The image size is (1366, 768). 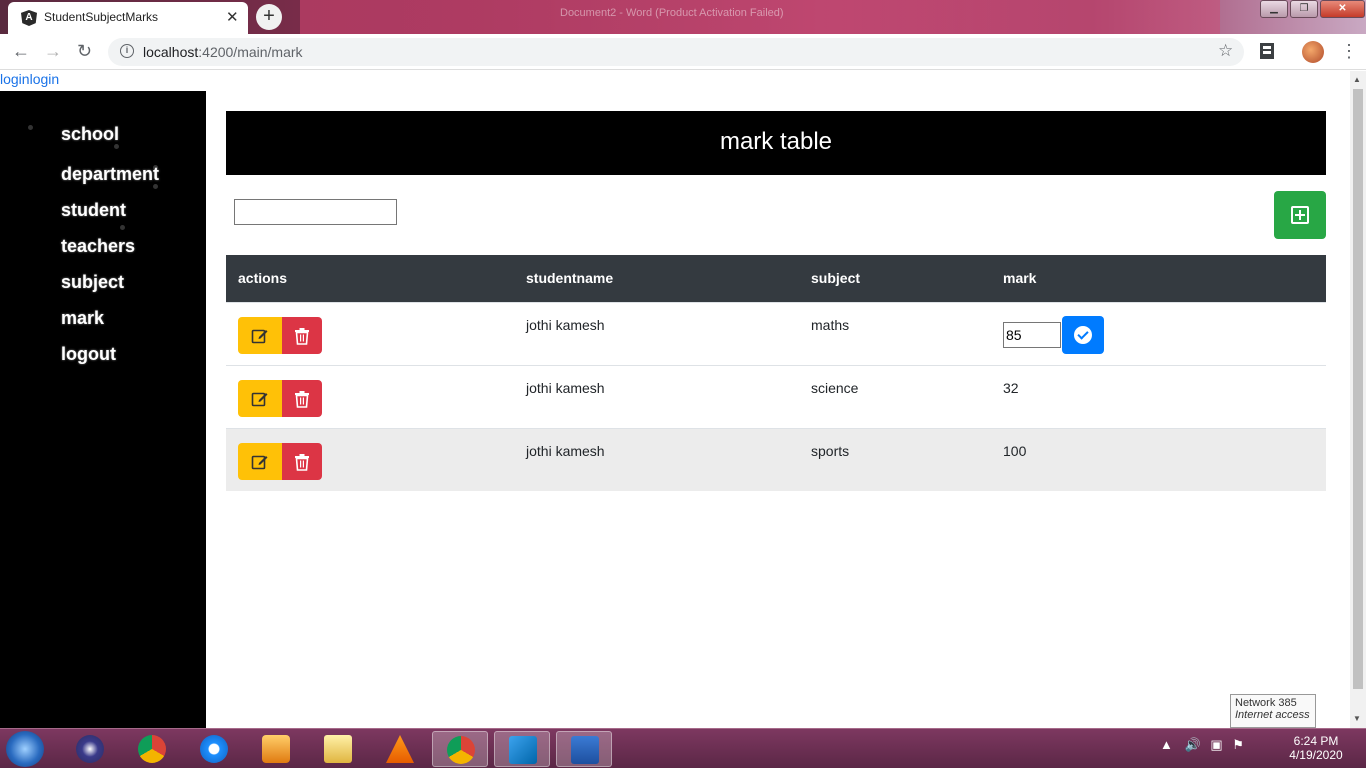 I want to click on volume-icon: 🔊, so click(x=1193, y=744).